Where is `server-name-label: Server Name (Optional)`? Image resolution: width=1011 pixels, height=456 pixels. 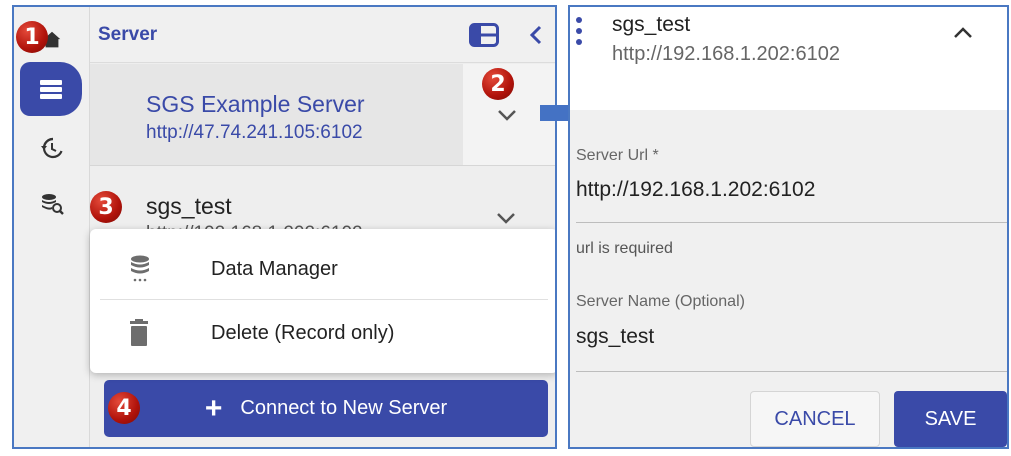 server-name-label: Server Name (Optional) is located at coordinates (660, 301).